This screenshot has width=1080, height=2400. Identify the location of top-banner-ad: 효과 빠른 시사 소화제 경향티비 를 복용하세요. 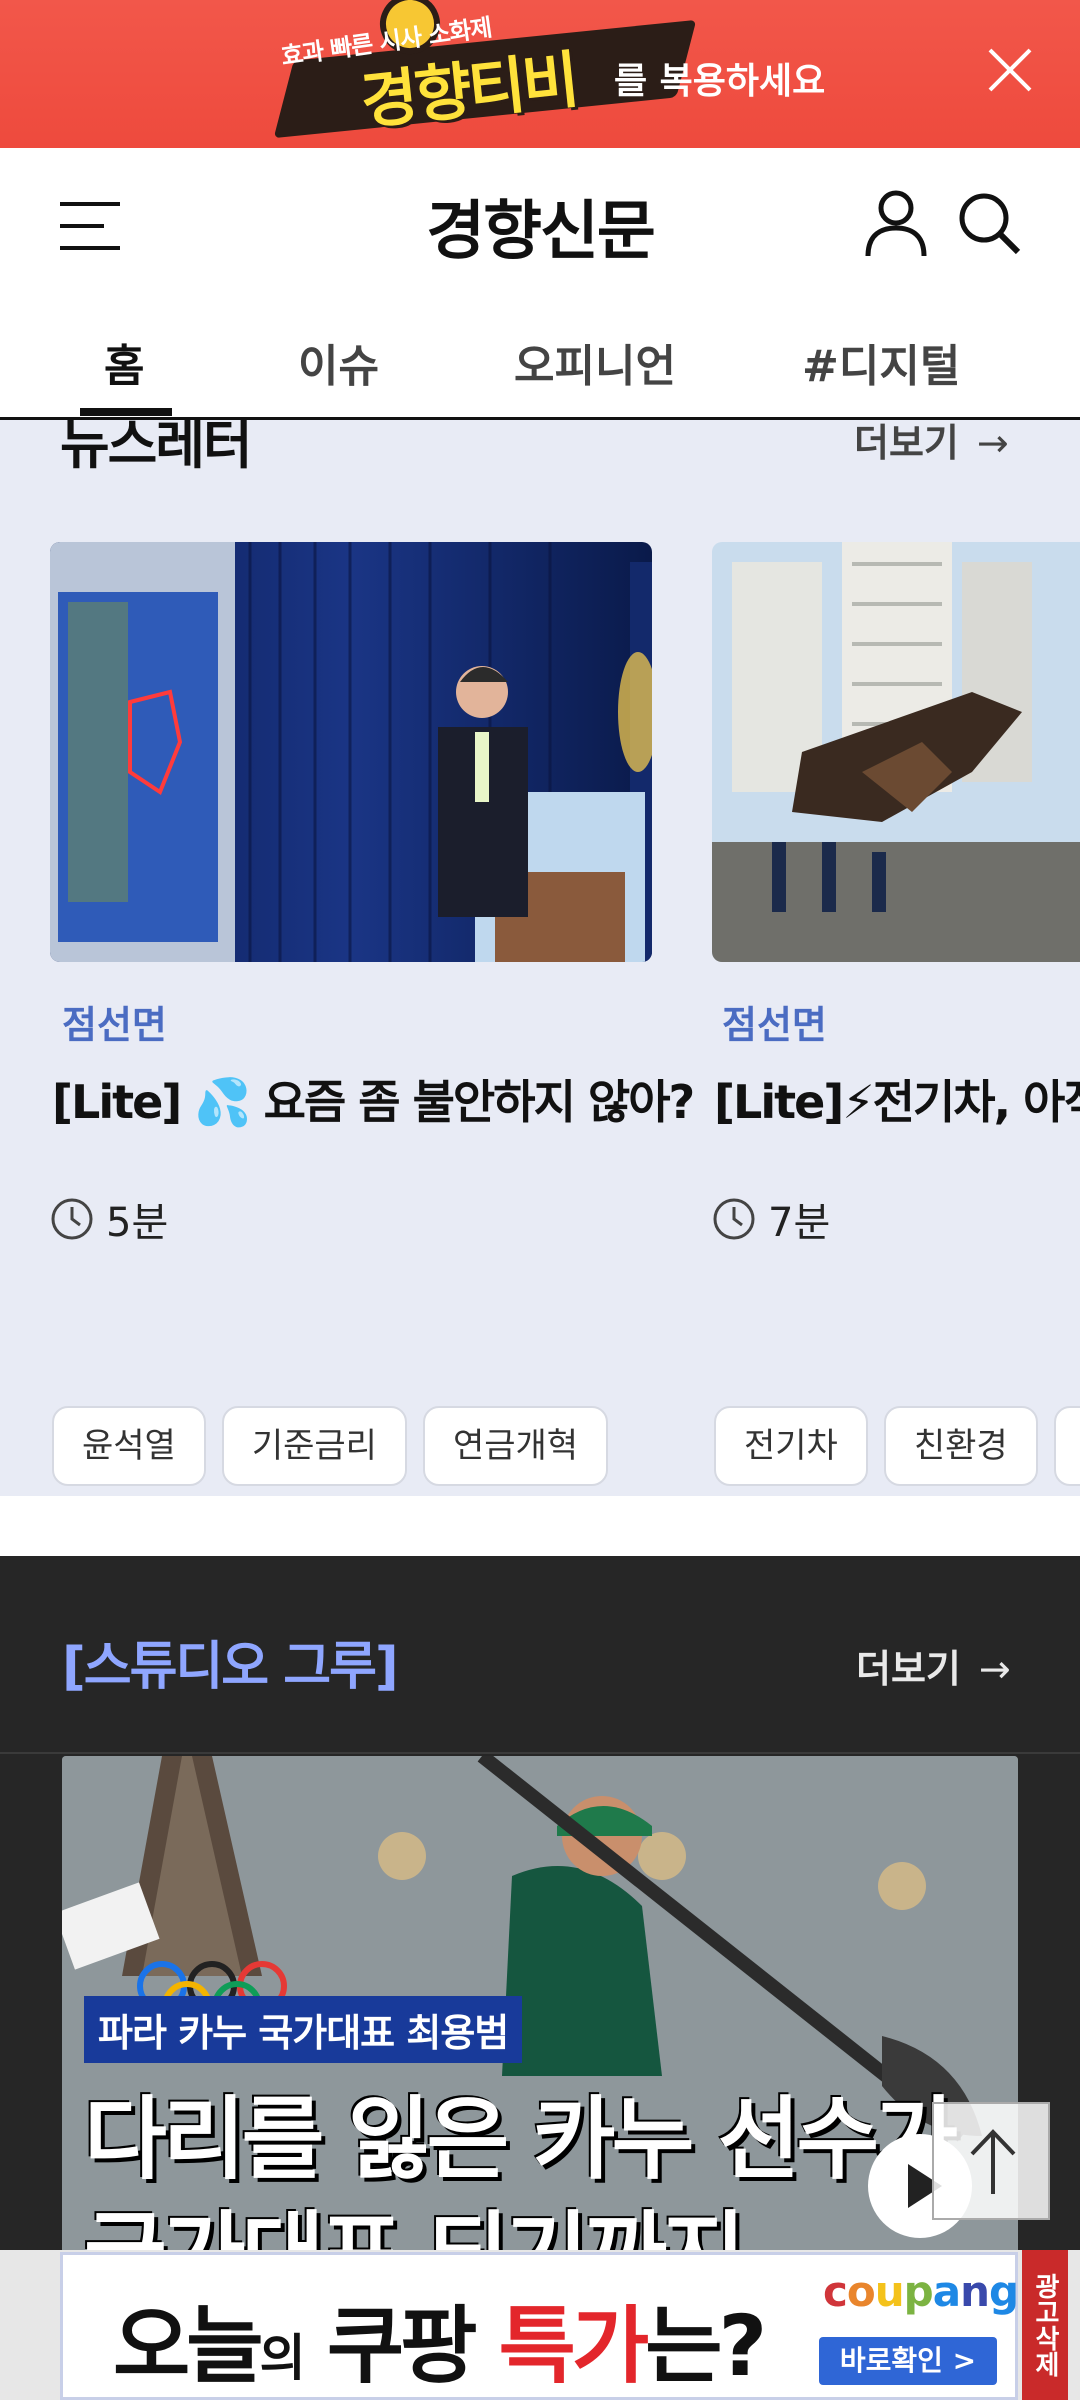
(540, 74).